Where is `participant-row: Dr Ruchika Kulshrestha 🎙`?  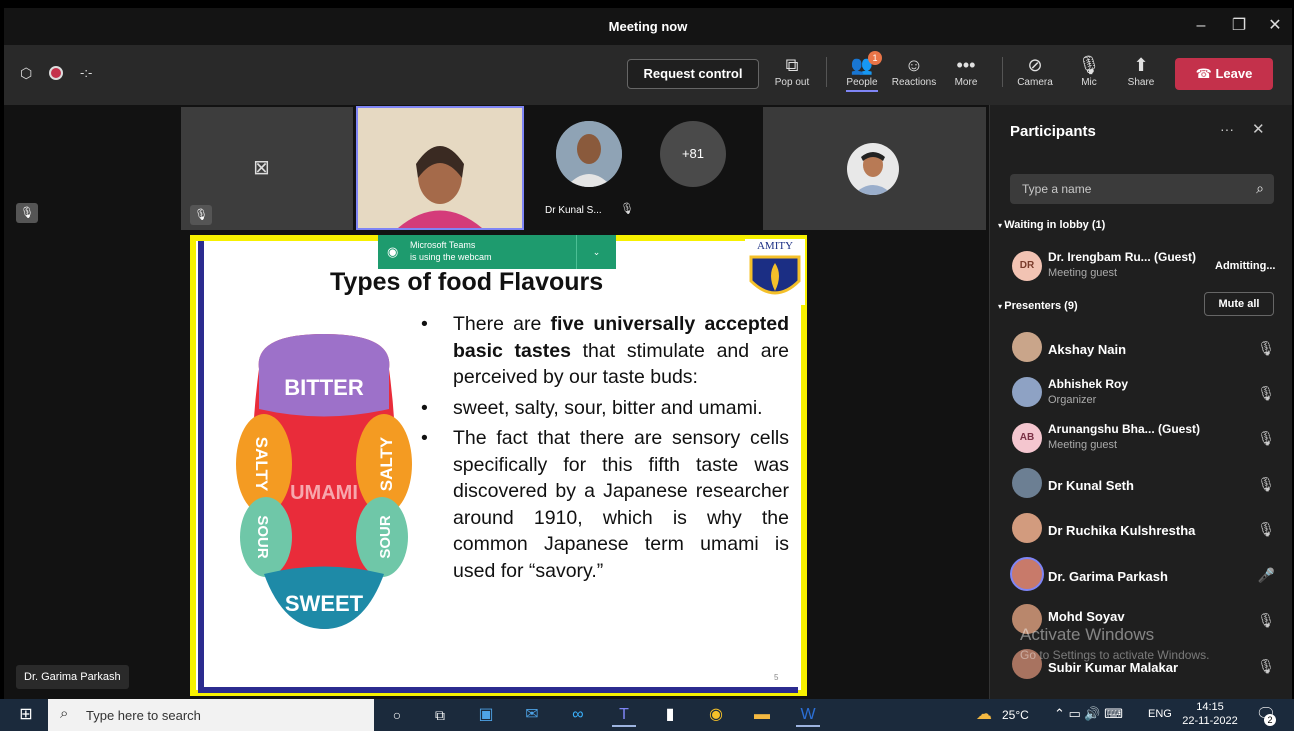
participant-row: Dr Ruchika Kulshrestha 🎙 is located at coordinates (1141, 528).